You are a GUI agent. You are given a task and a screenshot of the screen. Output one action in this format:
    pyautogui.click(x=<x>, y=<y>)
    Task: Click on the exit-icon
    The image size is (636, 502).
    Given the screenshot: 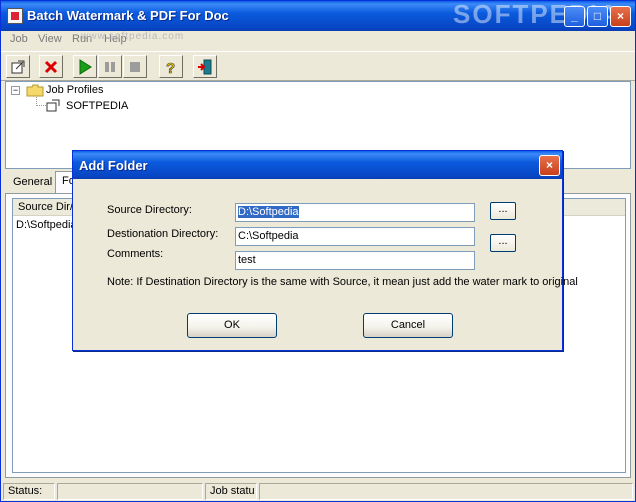 What is the action you would take?
    pyautogui.click(x=205, y=67)
    